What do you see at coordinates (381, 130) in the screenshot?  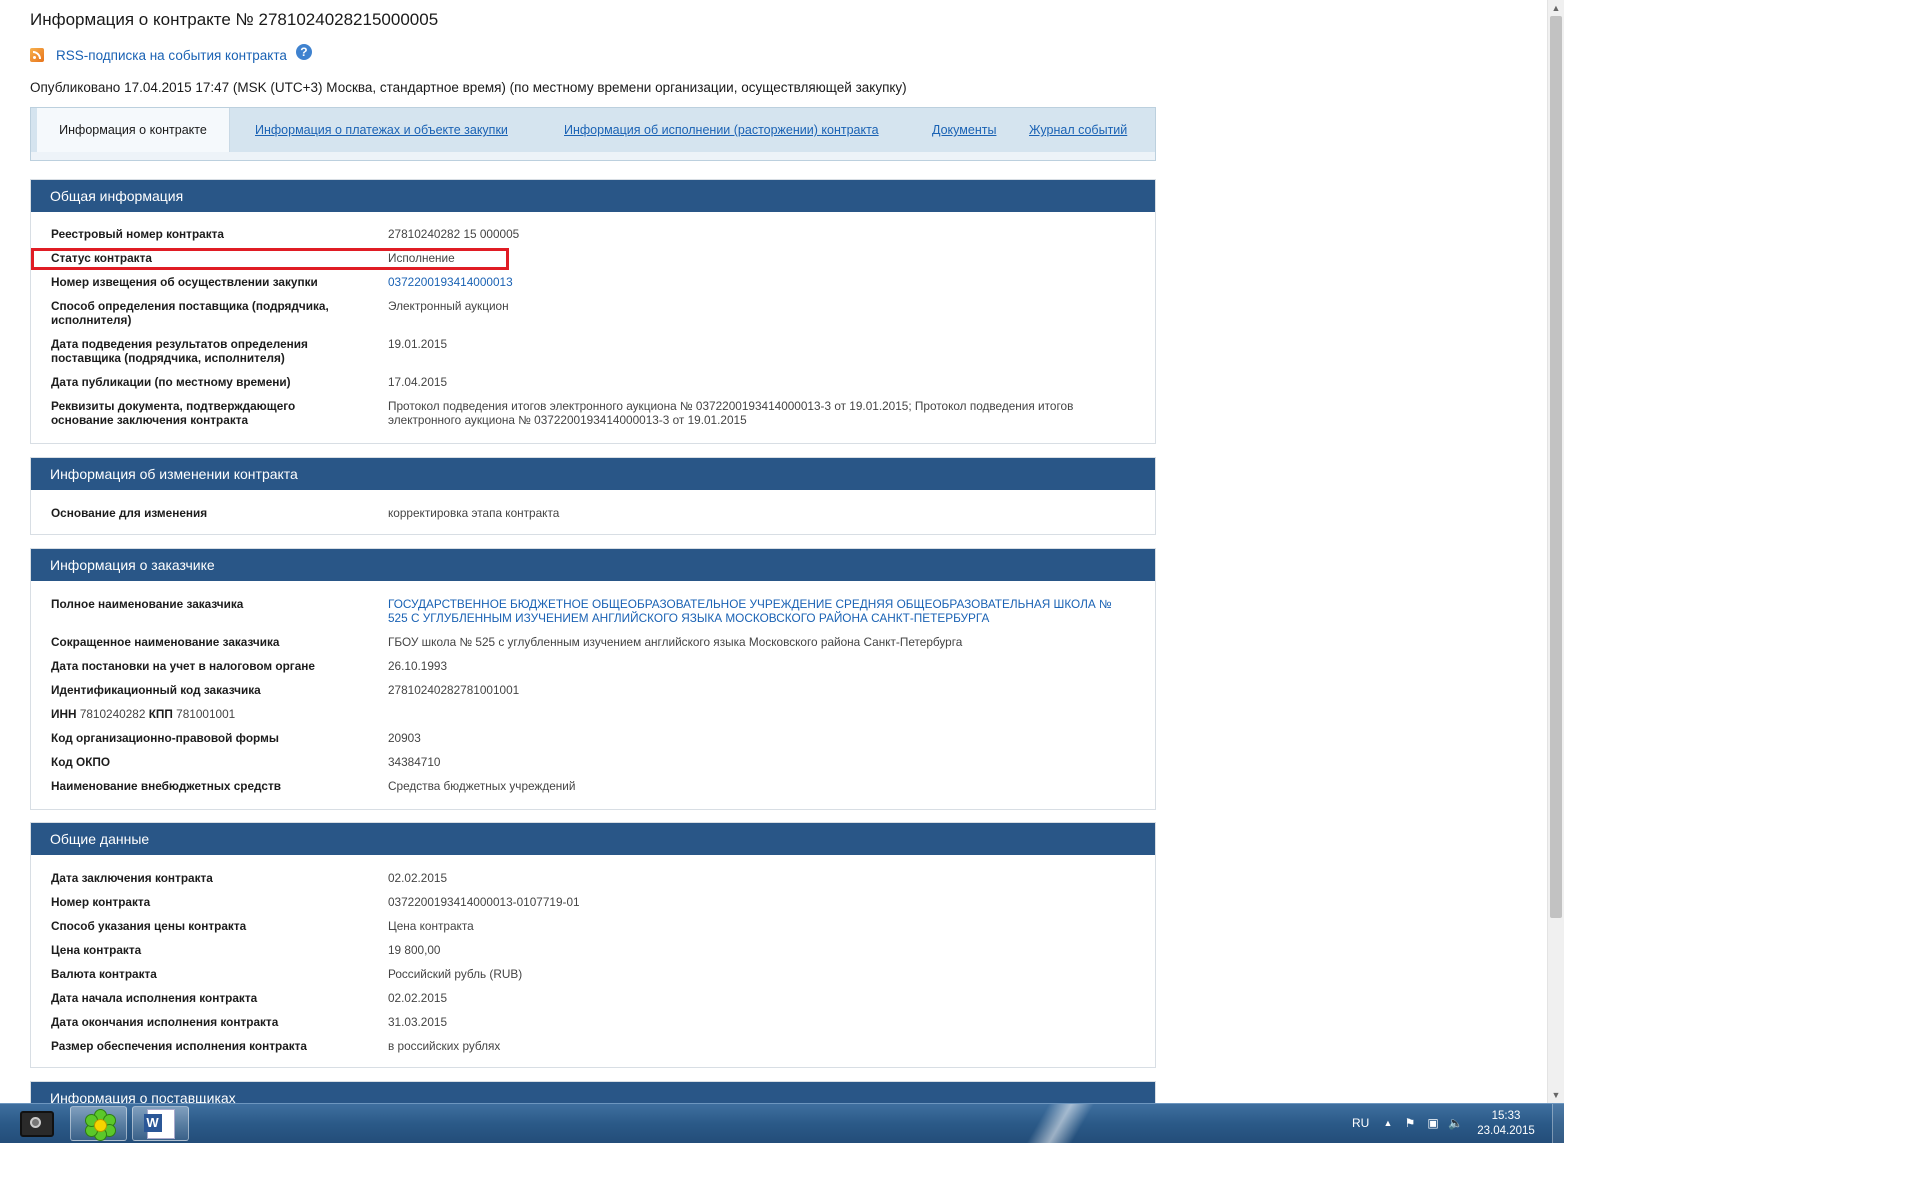 I see `tab-payments: Информация о платежах и объекте закупки` at bounding box center [381, 130].